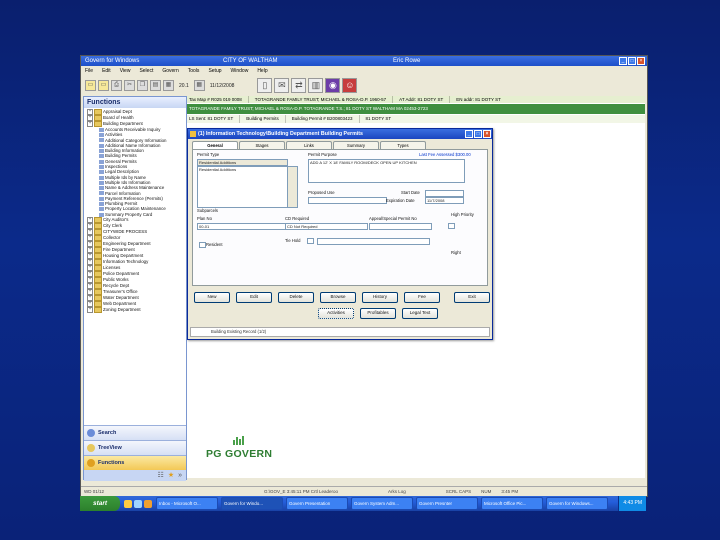  I want to click on permit-type-detail: Residential Additions, so click(242, 187).